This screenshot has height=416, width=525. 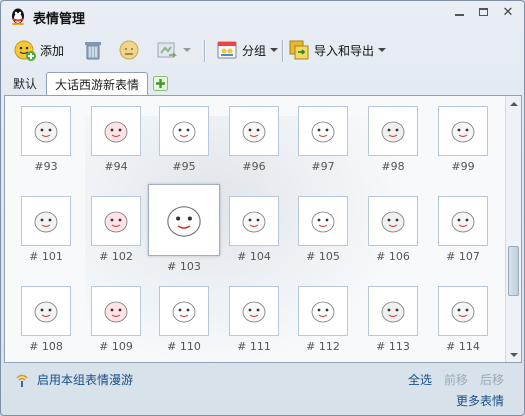 I want to click on emoticon-cell: # 104, so click(x=254, y=229).